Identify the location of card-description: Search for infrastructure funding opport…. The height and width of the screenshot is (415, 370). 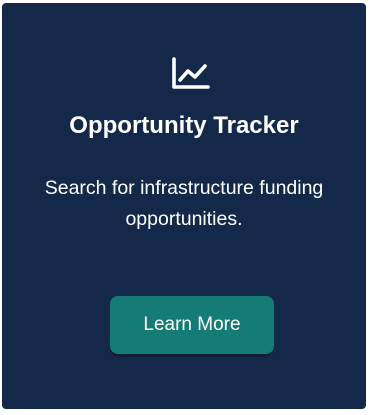
(184, 203).